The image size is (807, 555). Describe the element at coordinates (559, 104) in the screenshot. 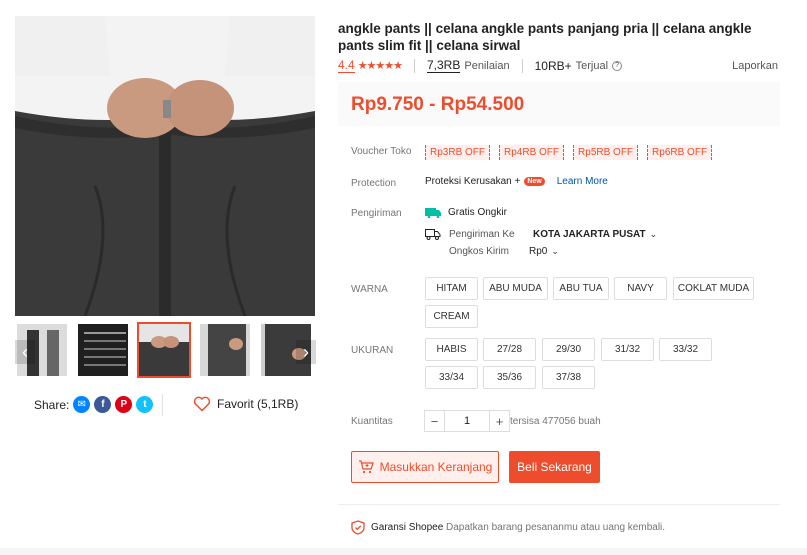

I see `price-box: Rp9.750 - Rp54.500` at that location.